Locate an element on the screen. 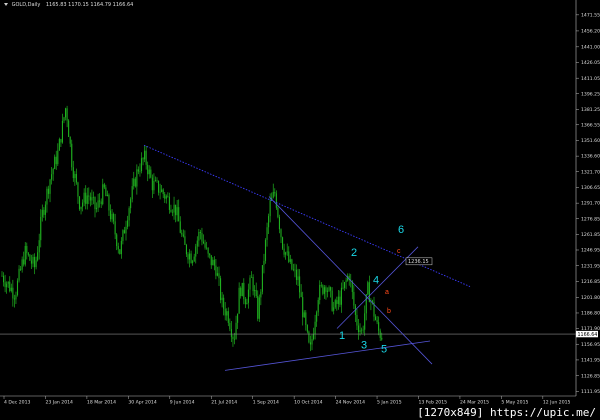 This screenshot has width=600, height=420. wave-label: 4 is located at coordinates (376, 280).